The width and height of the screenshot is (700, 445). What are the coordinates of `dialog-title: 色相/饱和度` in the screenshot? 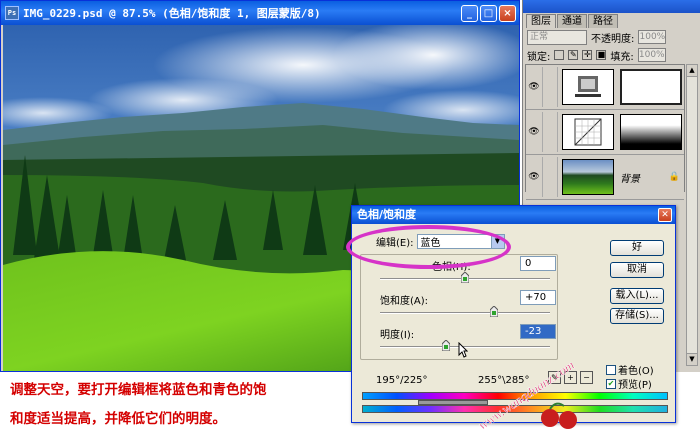 It's located at (387, 214).